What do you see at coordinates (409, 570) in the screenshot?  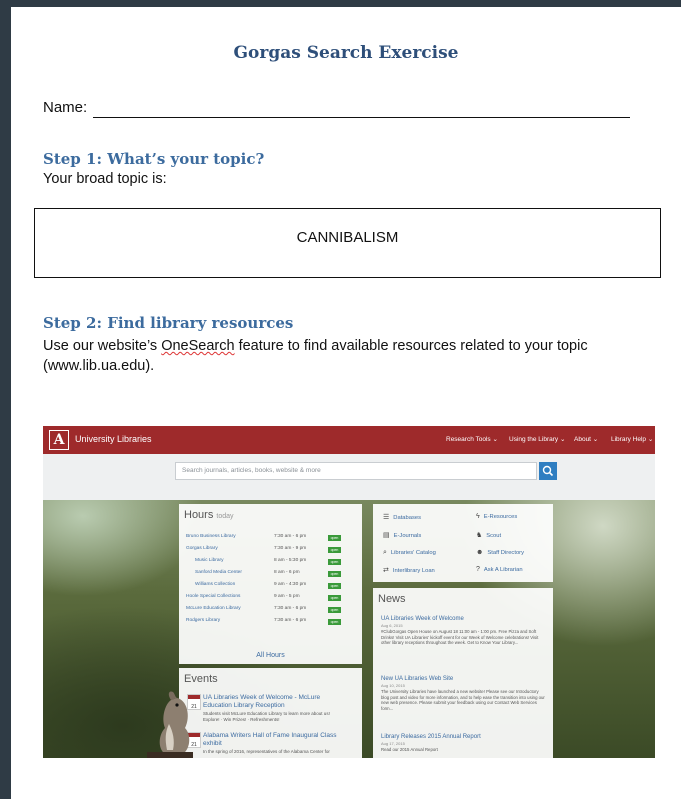 I see `resource-interlibrary-loan: ⇄ Interlibrary Loan` at bounding box center [409, 570].